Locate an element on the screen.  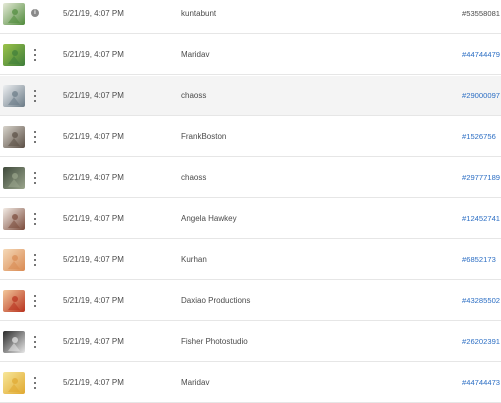
asset-id-link: #29777189 is located at coordinates (481, 178).